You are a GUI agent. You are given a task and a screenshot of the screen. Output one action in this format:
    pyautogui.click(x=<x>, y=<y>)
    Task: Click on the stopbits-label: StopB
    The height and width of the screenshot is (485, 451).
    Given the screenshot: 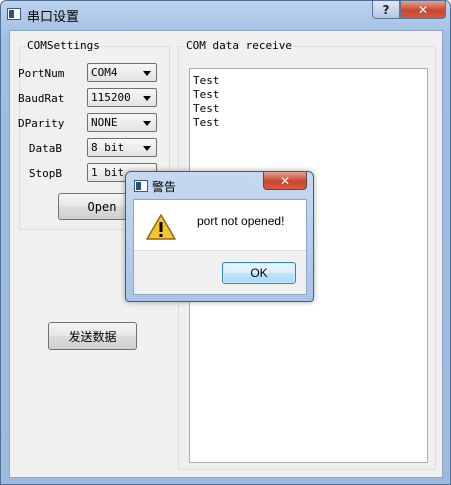 What is the action you would take?
    pyautogui.click(x=45, y=173)
    